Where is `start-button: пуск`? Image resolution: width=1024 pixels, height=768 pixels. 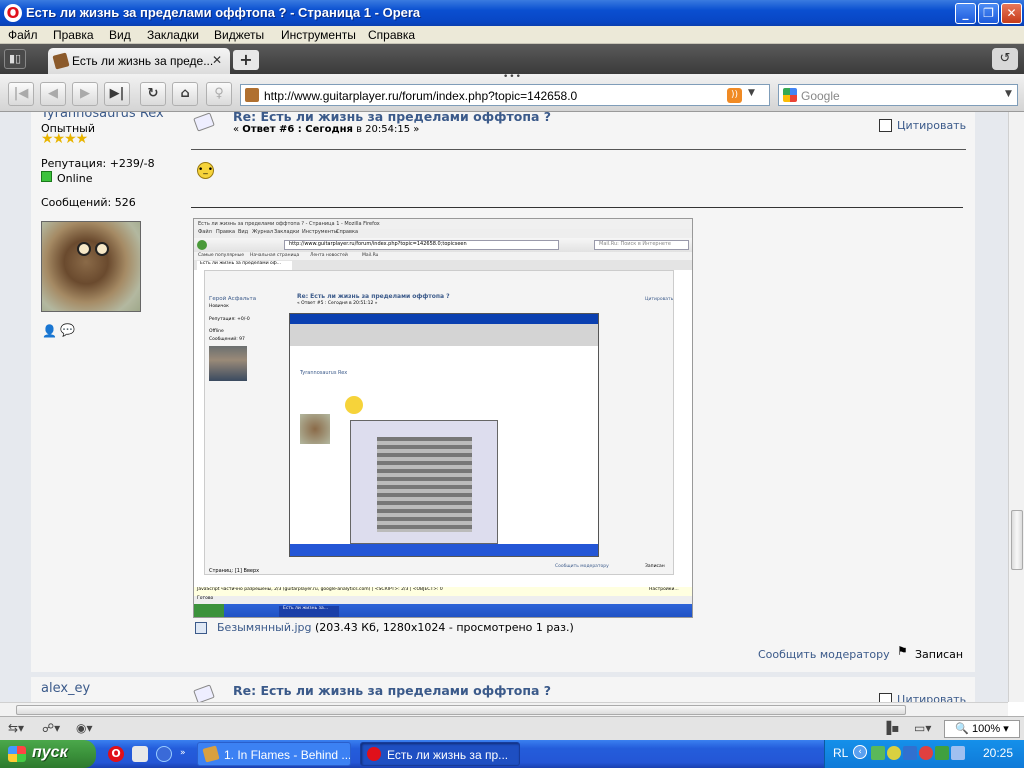
start-button: пуск is located at coordinates (48, 754).